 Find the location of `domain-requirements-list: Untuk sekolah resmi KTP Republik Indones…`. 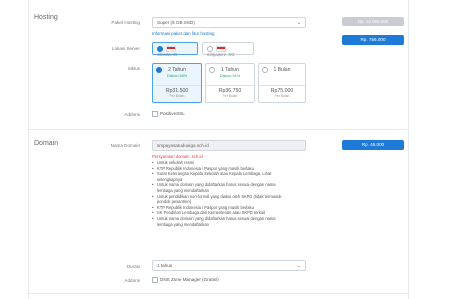

domain-requirements-list: Untuk sekolah resmi KTP Republik Indones… is located at coordinates (232, 193).